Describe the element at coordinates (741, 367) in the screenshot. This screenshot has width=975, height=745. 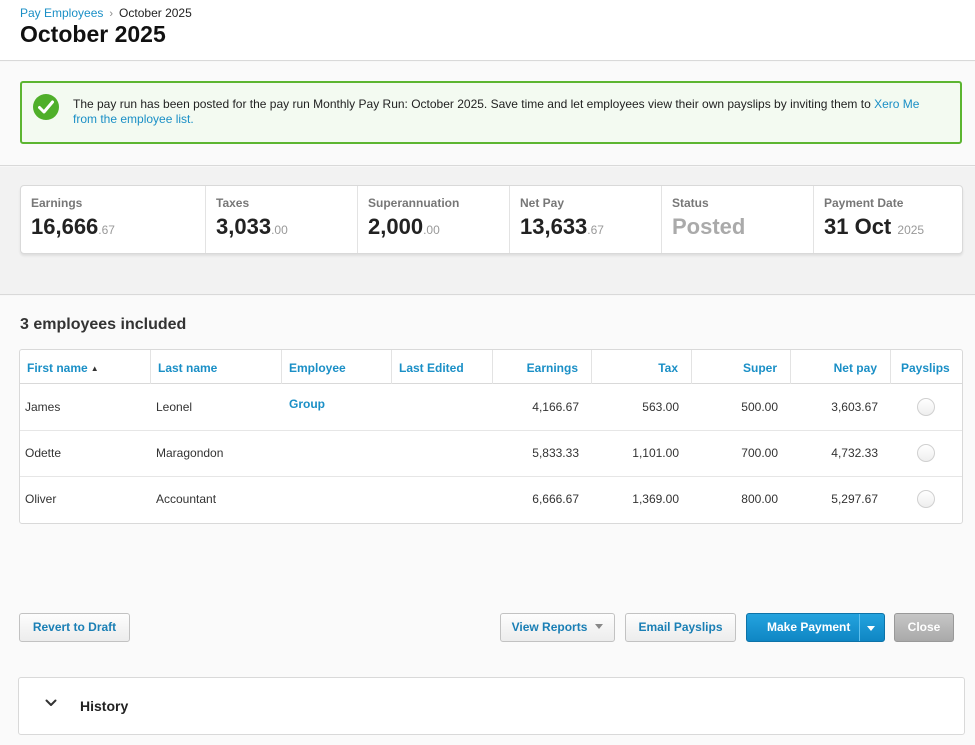
I see `column-super: Super` at that location.